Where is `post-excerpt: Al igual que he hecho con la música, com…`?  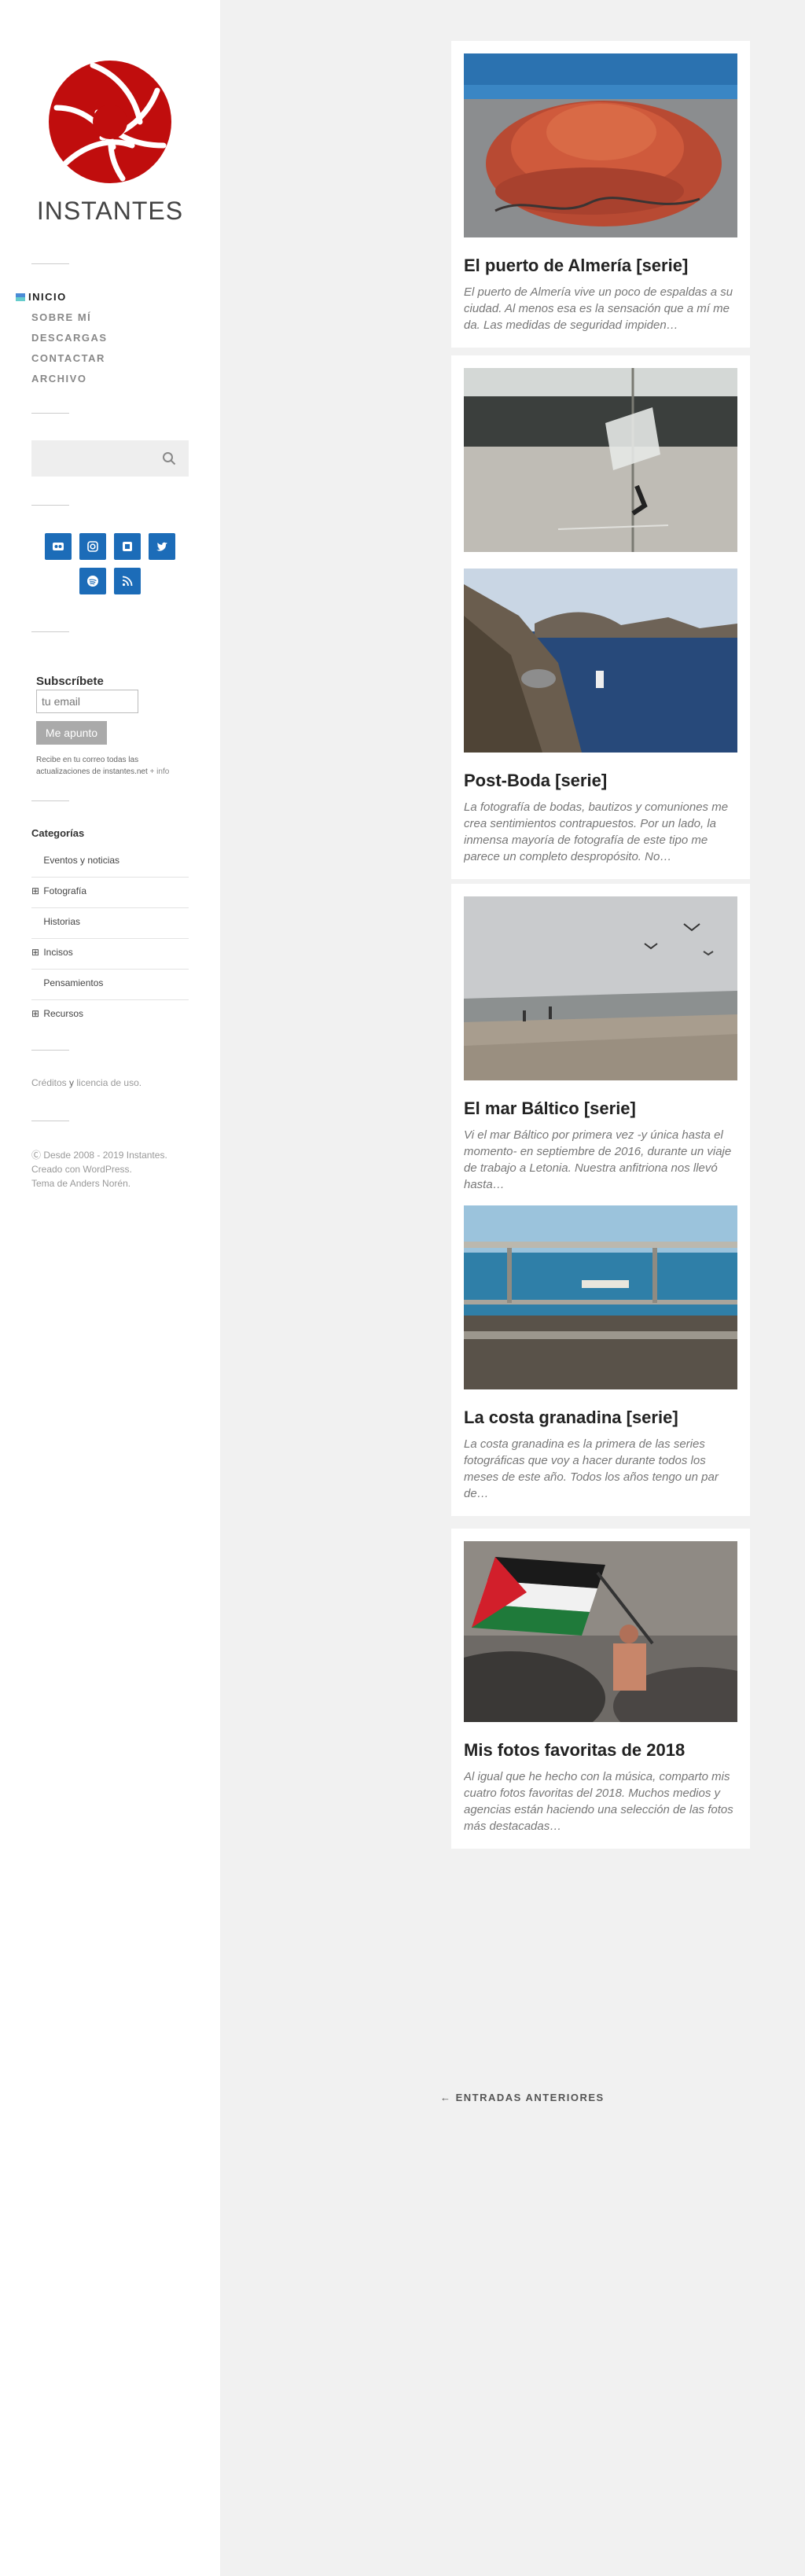
post-excerpt: Al igual que he hecho con la música, com… is located at coordinates (598, 1801).